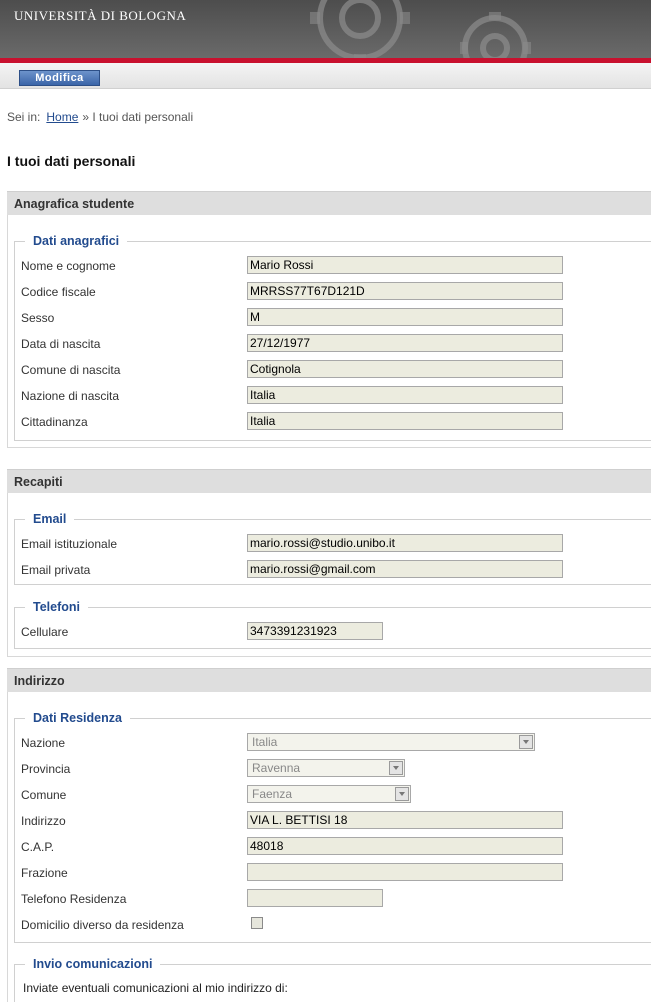  I want to click on row-data-nascita: Data di nascita 27/12/1977, so click(301, 343).